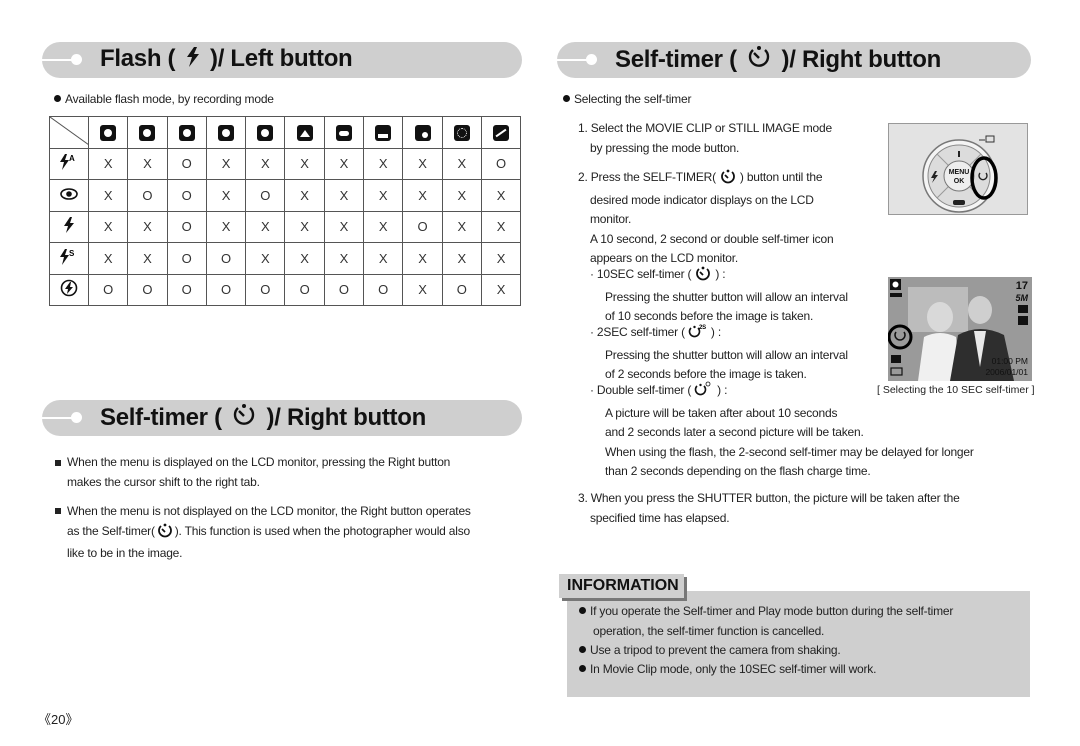 The width and height of the screenshot is (1080, 746). I want to click on camera-dpad-illustration: MENU OK, so click(960, 174).